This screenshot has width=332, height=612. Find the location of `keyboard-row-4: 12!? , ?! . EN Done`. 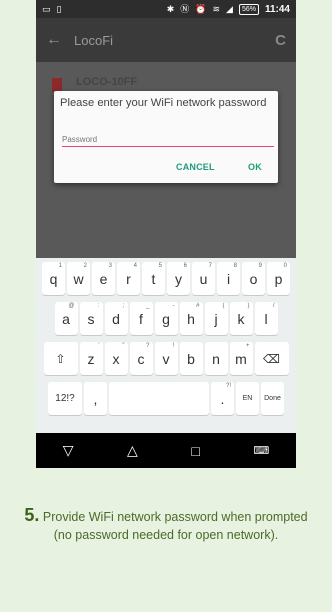

keyboard-row-4: 12!? , ?! . EN Done is located at coordinates (166, 398).